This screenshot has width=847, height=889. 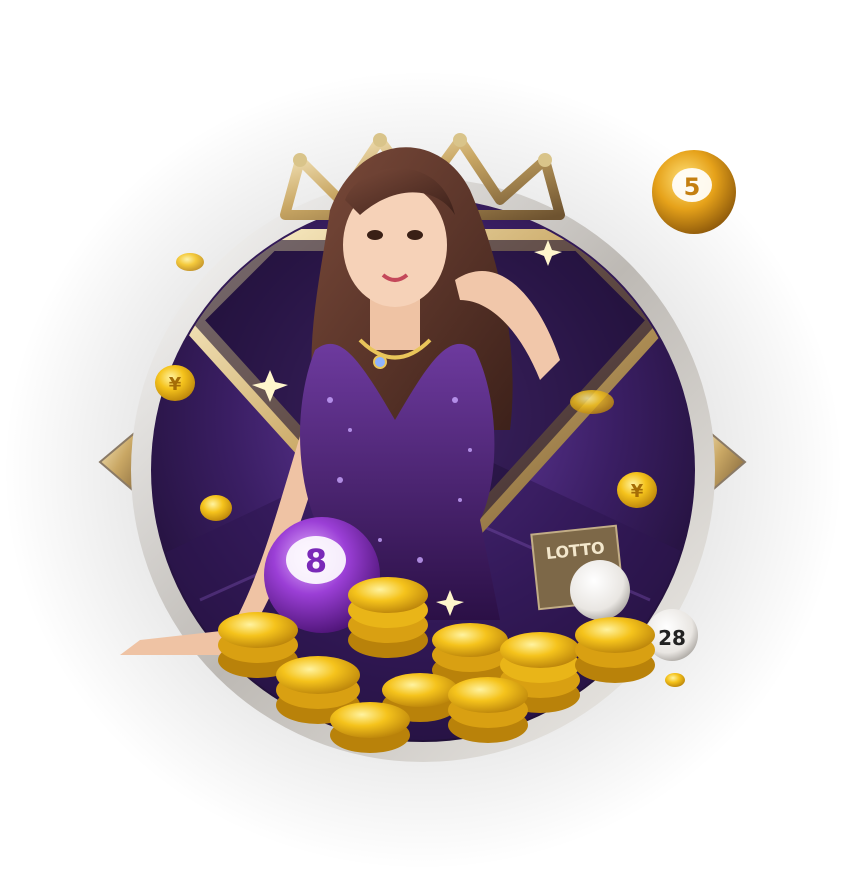 I want to click on svg-text: 8, so click(x=316, y=561).